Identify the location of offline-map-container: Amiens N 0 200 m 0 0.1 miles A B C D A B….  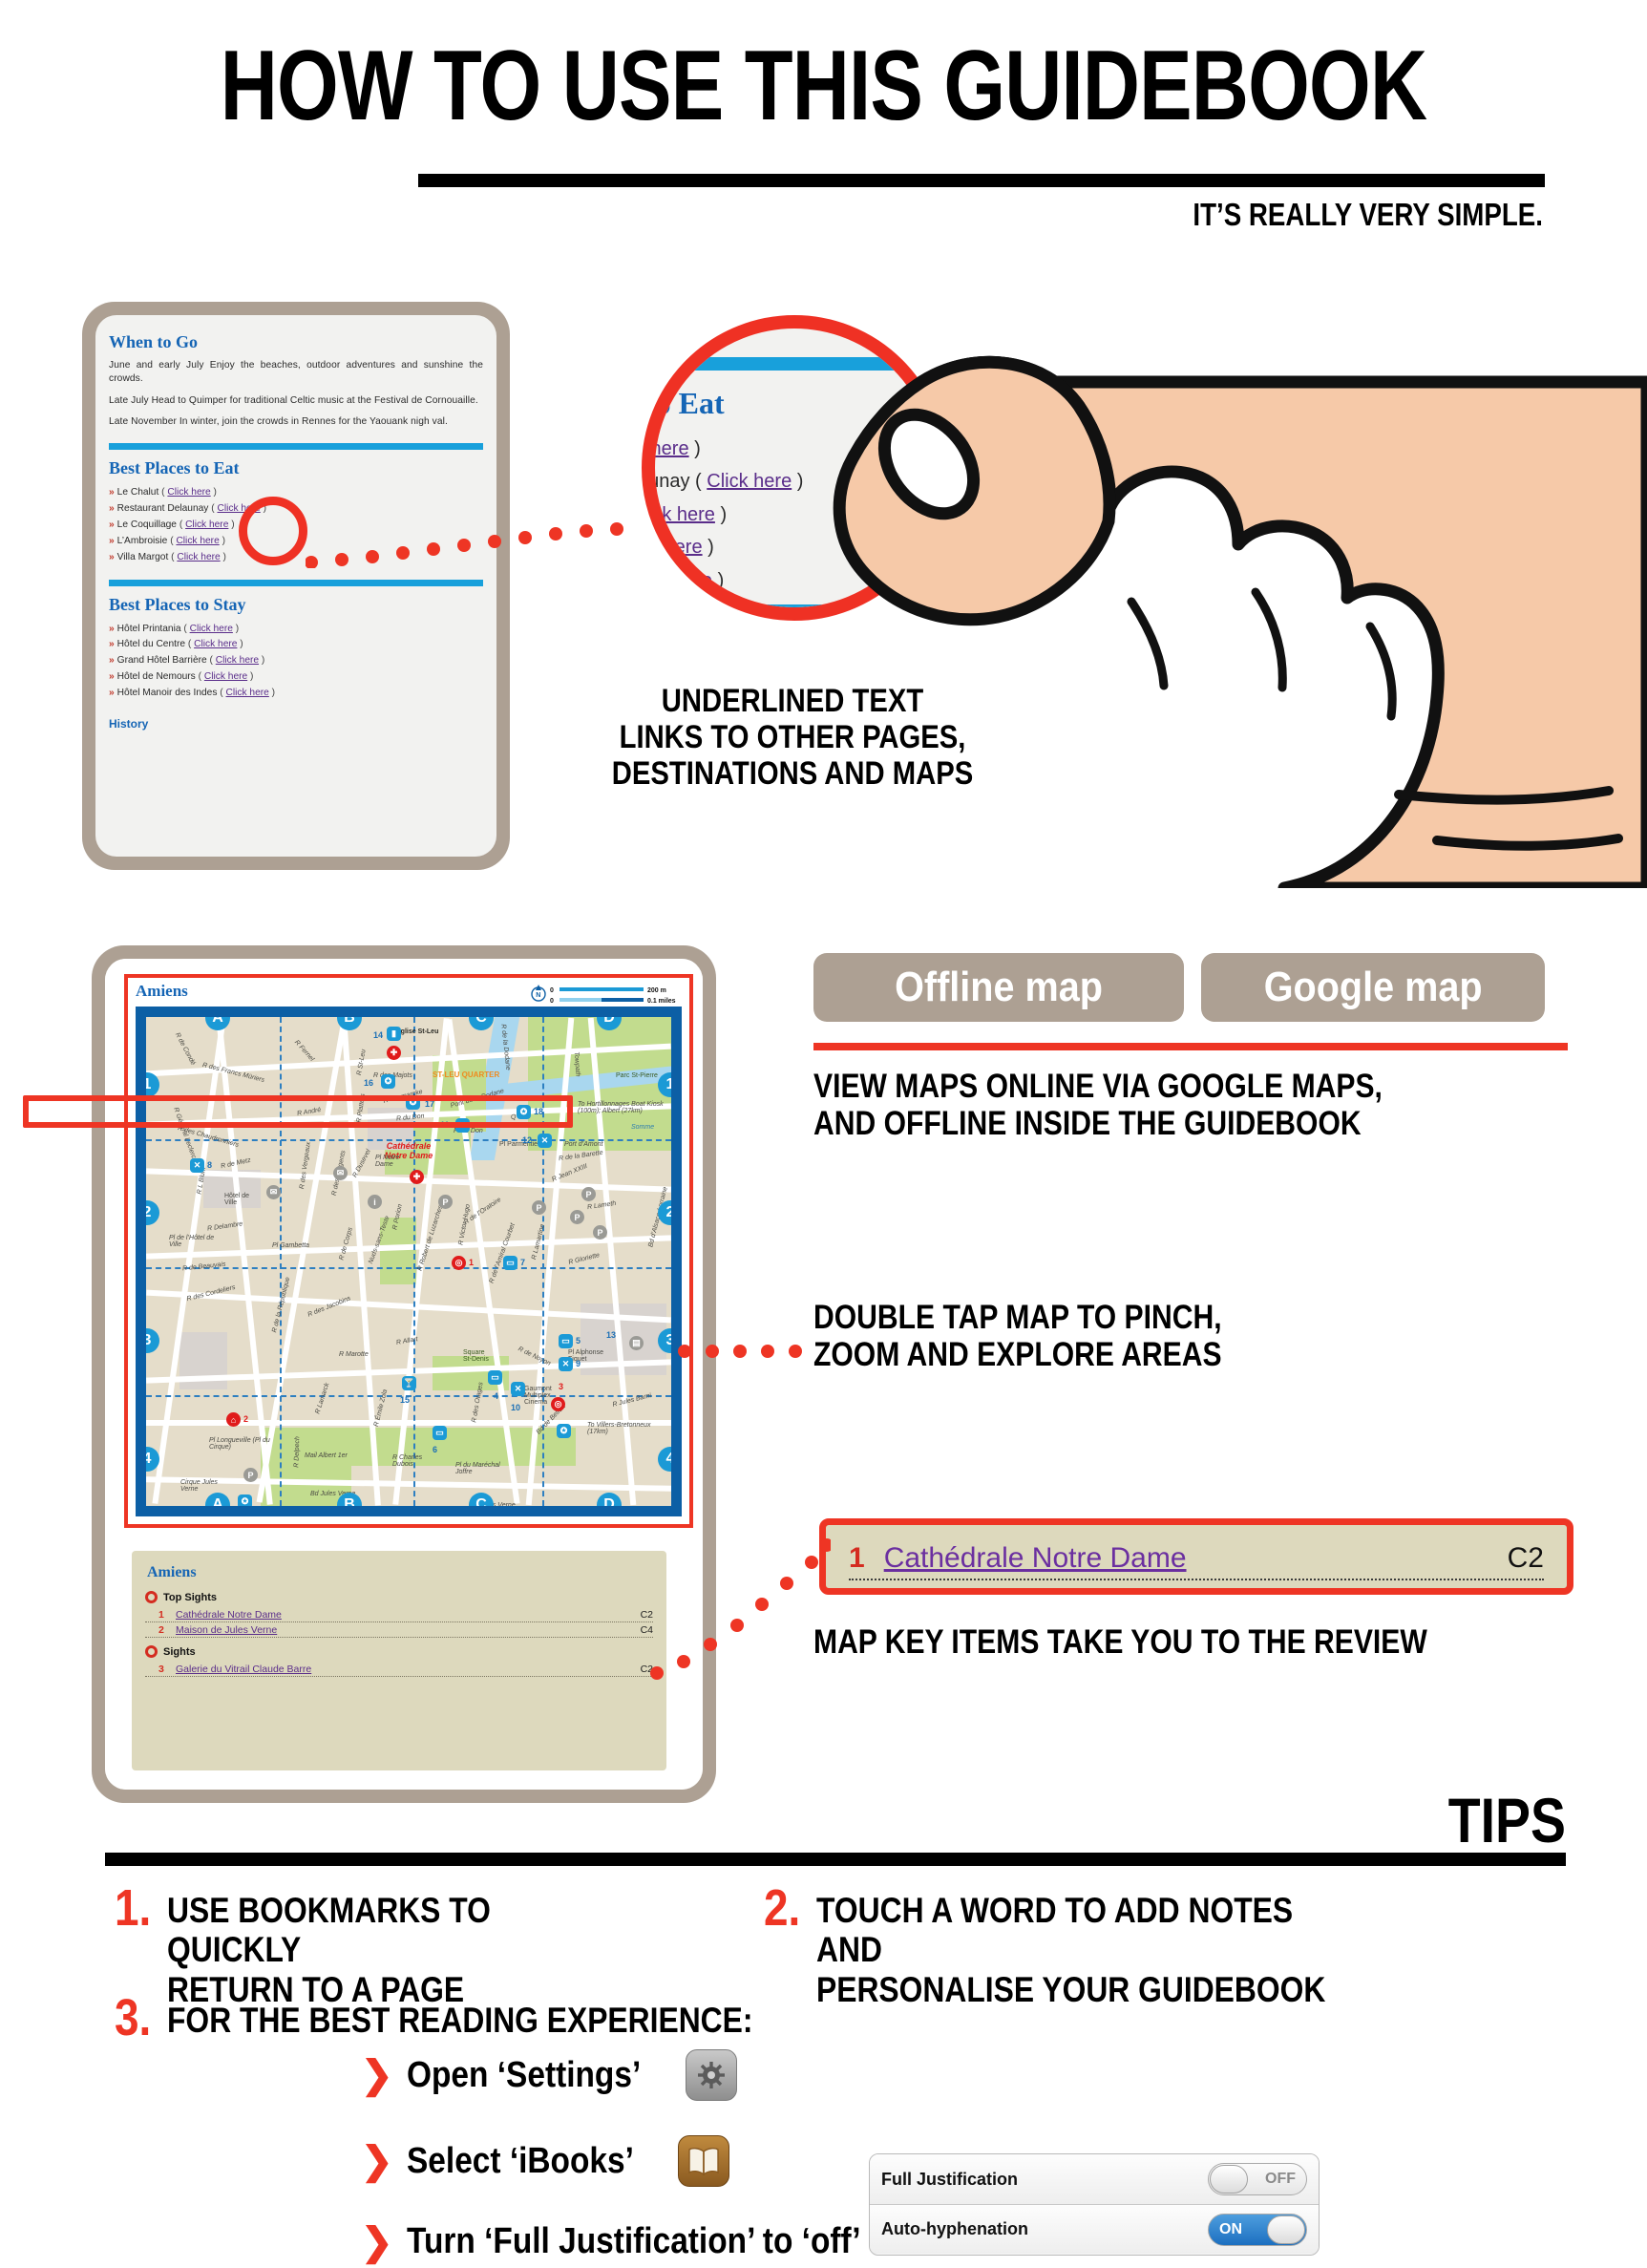
(408, 1251).